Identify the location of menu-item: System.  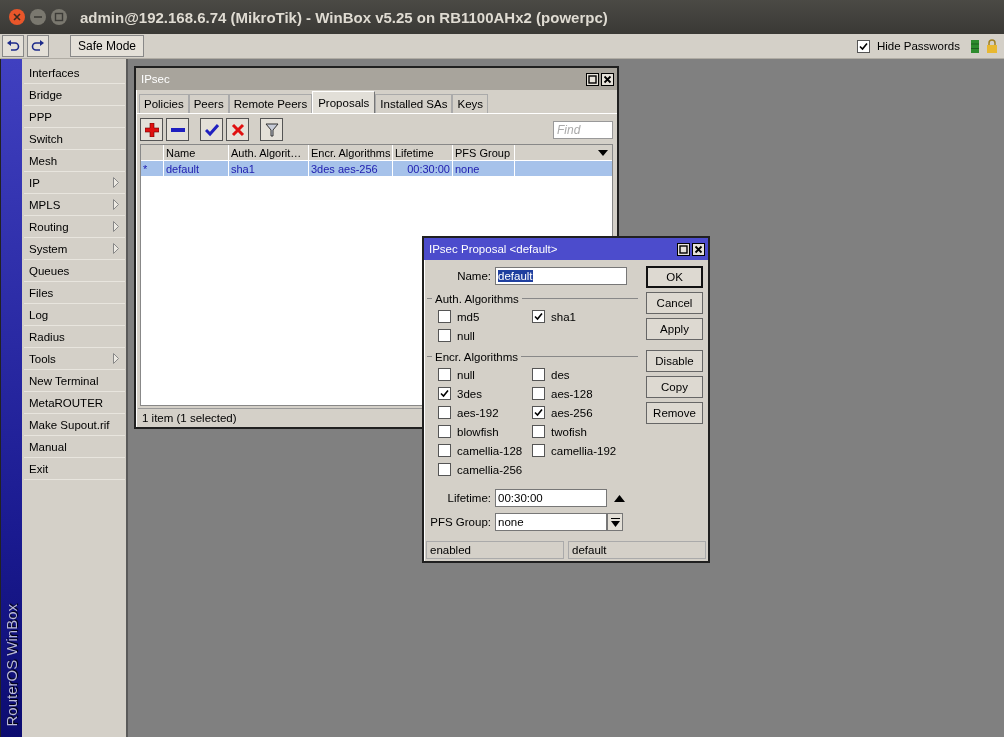
(74, 249).